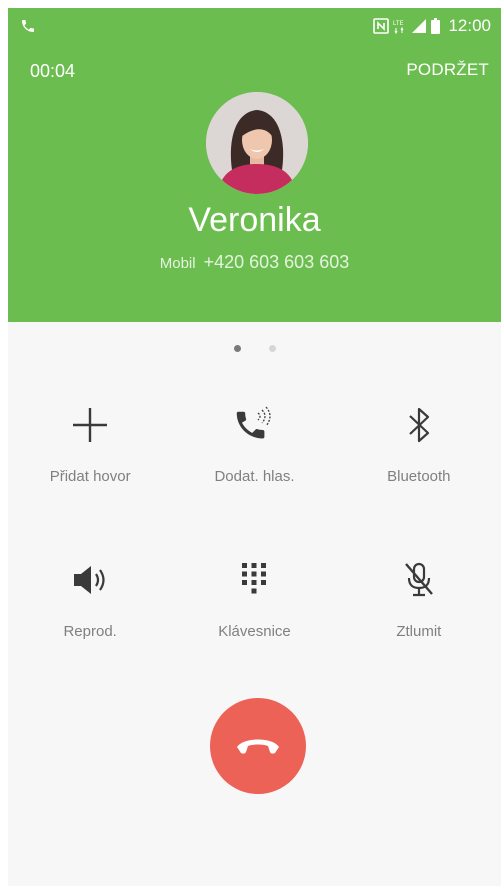 The height and width of the screenshot is (886, 501). What do you see at coordinates (257, 143) in the screenshot?
I see `contact-avatar` at bounding box center [257, 143].